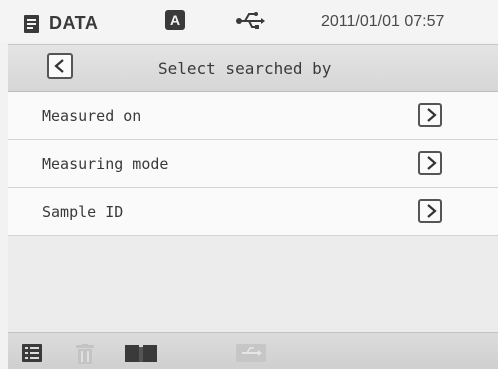  I want to click on status-bar: DATA A 2011/01/01 07:57, so click(249, 21).